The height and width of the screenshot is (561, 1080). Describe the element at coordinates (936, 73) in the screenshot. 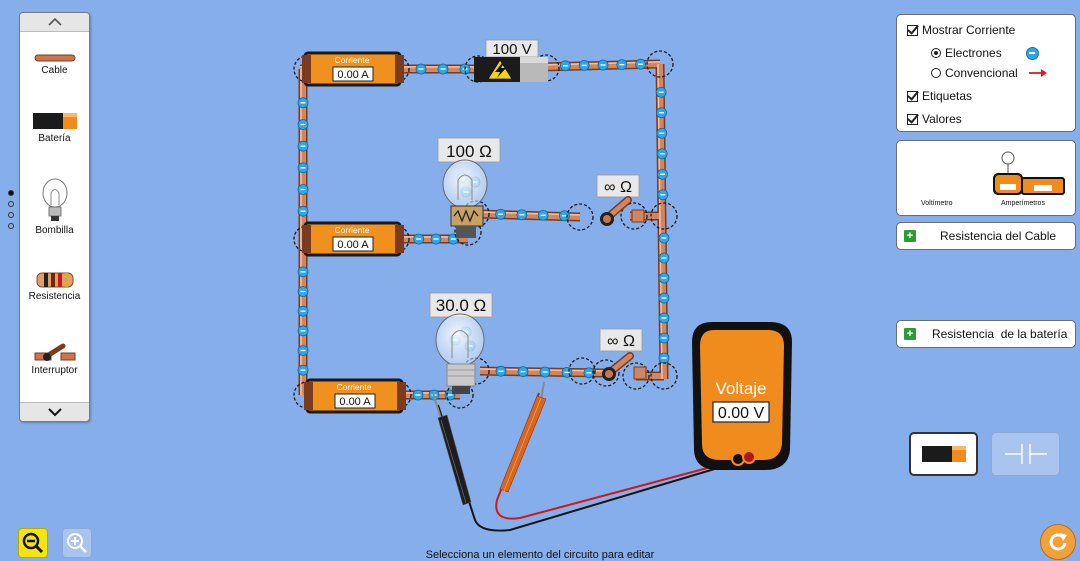

I see `radio-unselected-icon` at that location.